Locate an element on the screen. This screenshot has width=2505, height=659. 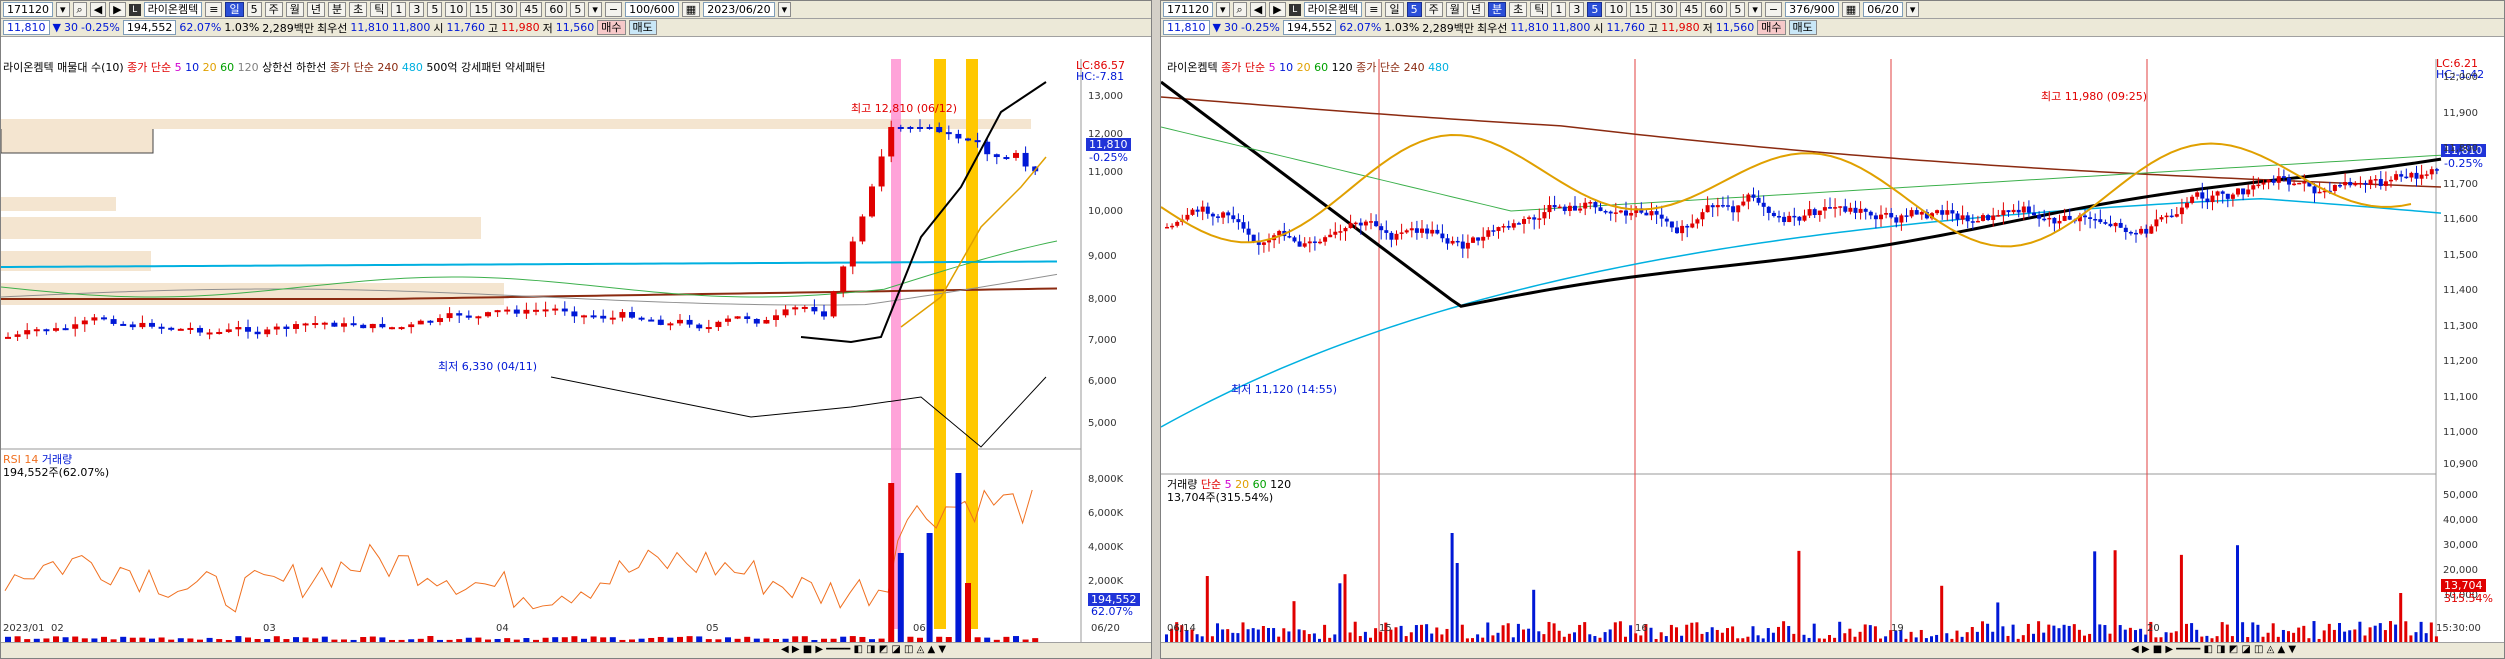
y-axis-label: 10,000 is located at coordinates (1105, 211).